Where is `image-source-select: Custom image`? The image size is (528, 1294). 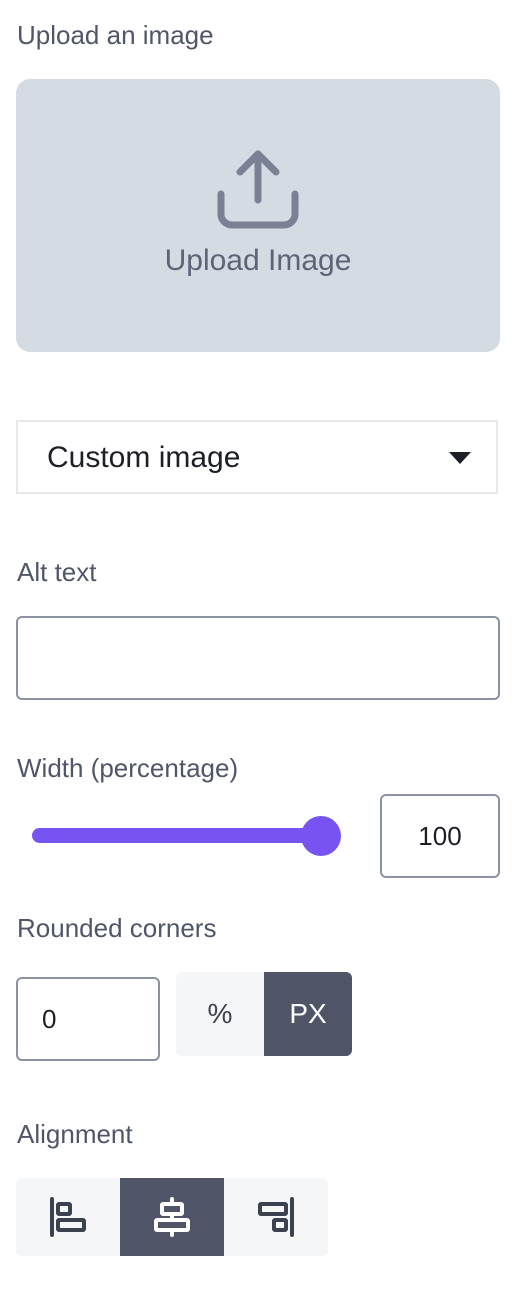
image-source-select: Custom image is located at coordinates (257, 457).